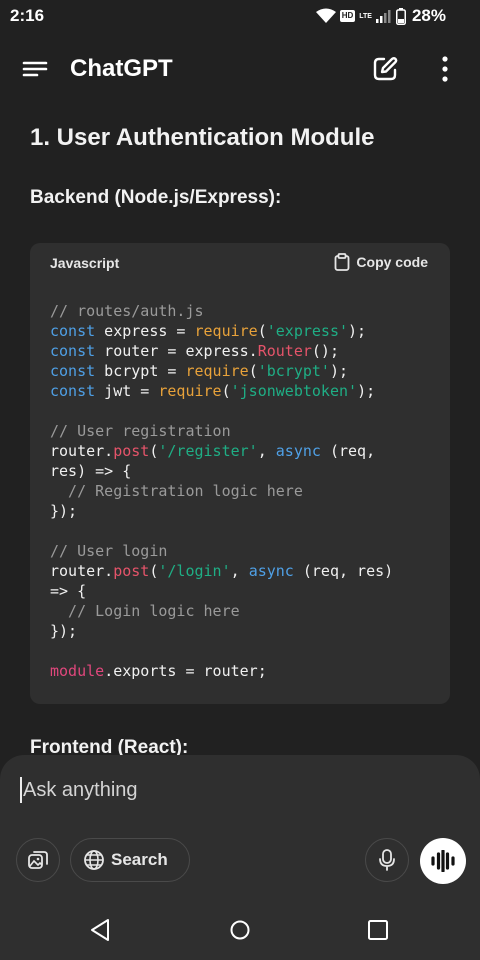 This screenshot has height=960, width=480. What do you see at coordinates (156, 197) in the screenshot?
I see `backend-subheading: Backend (Node.js/Express):` at bounding box center [156, 197].